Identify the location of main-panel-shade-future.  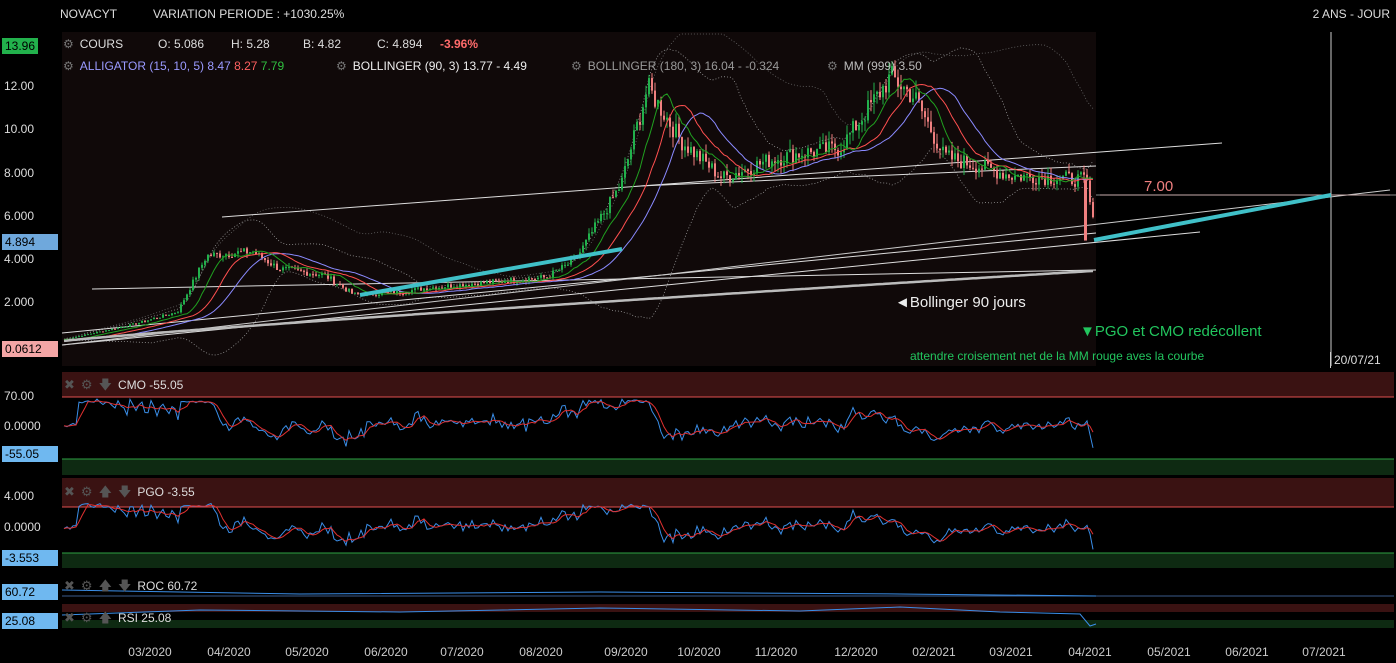
(1214, 199).